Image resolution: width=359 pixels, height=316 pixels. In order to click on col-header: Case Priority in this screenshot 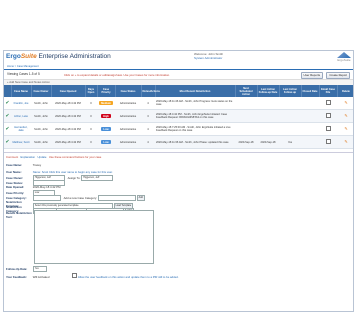, I will do `click(106, 91)`.